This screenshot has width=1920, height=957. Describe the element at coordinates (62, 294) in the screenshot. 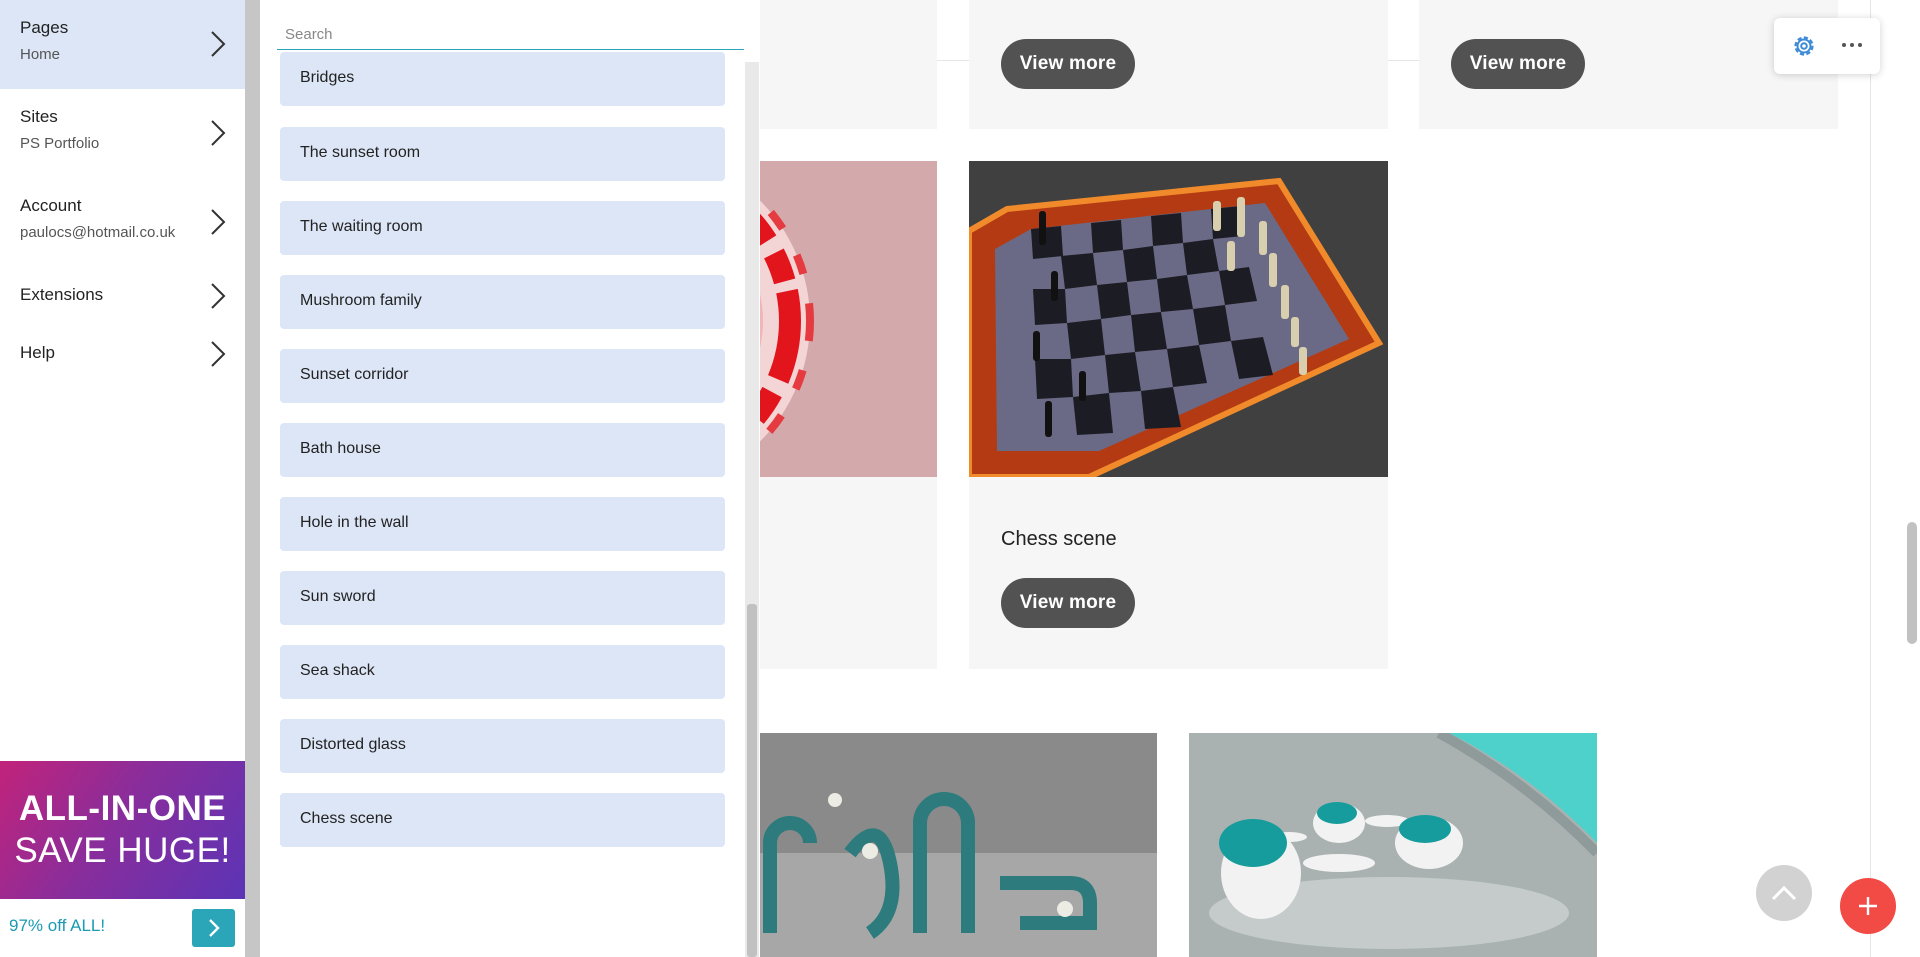

I see `nav-item-title: Extensions` at that location.